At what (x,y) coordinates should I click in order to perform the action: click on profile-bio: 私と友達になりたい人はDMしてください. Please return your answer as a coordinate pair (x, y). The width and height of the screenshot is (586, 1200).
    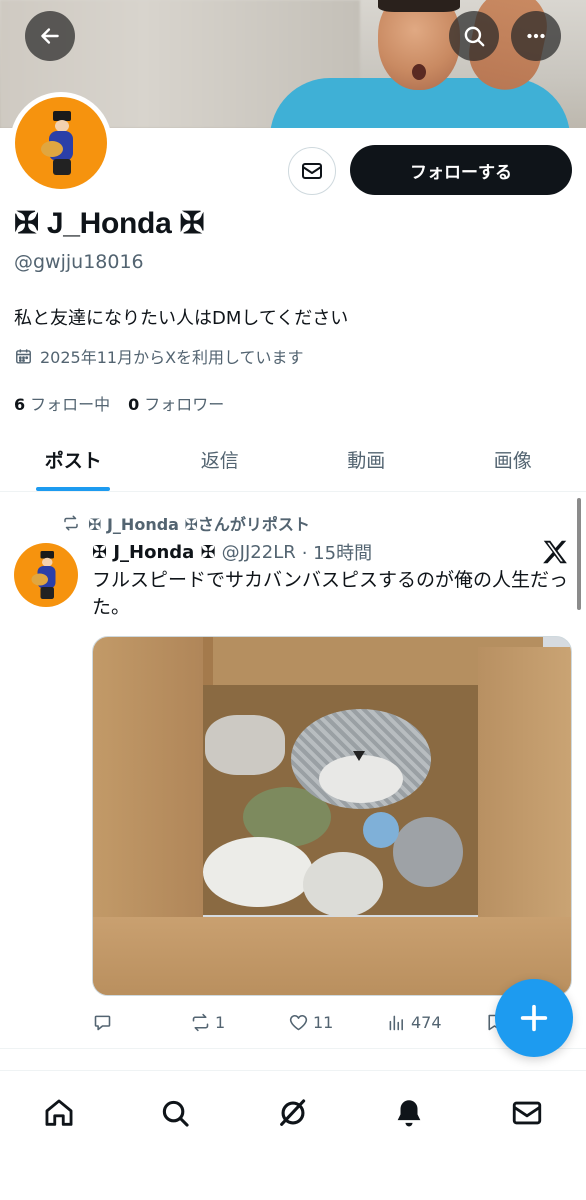
    Looking at the image, I should click on (181, 318).